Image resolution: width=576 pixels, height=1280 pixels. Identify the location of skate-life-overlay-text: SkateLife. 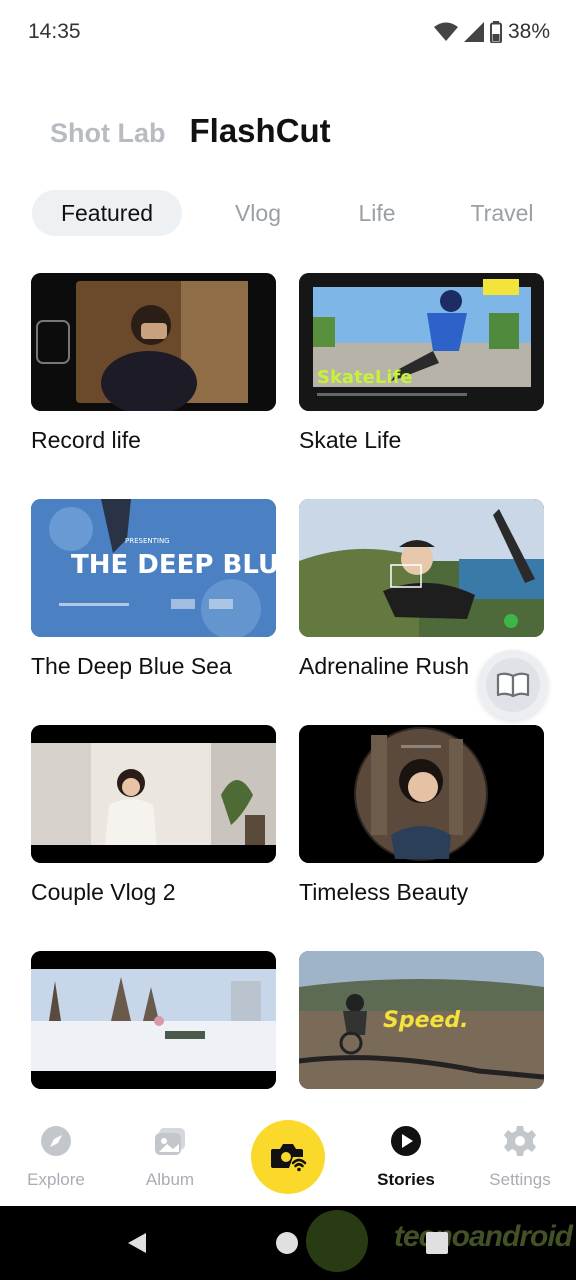
(365, 377).